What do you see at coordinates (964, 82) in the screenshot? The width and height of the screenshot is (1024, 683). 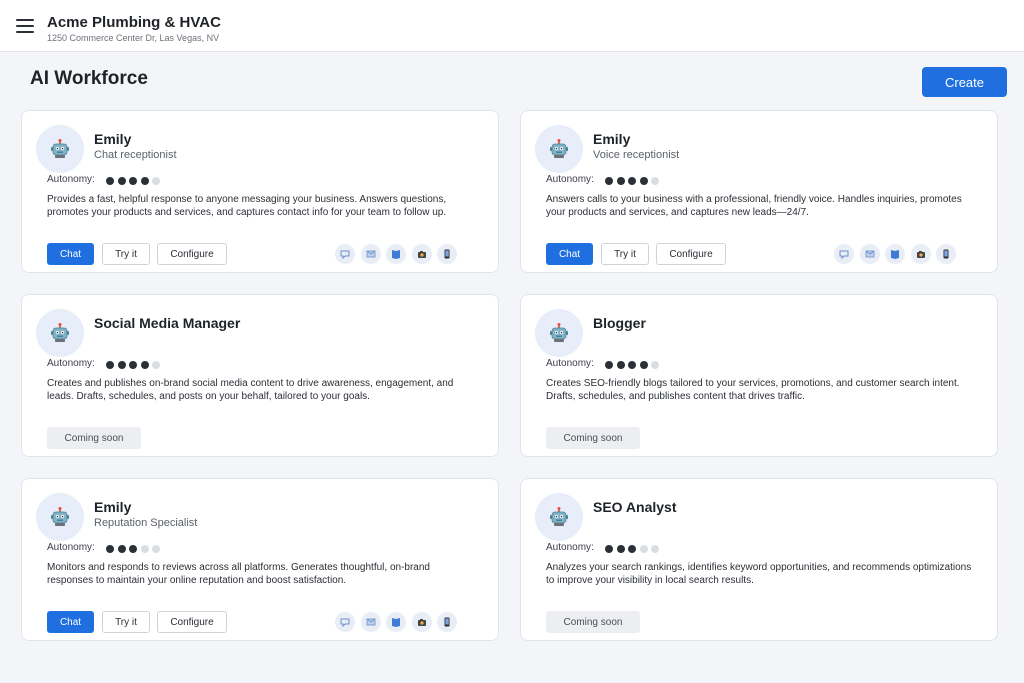 I see `create-button: Create` at bounding box center [964, 82].